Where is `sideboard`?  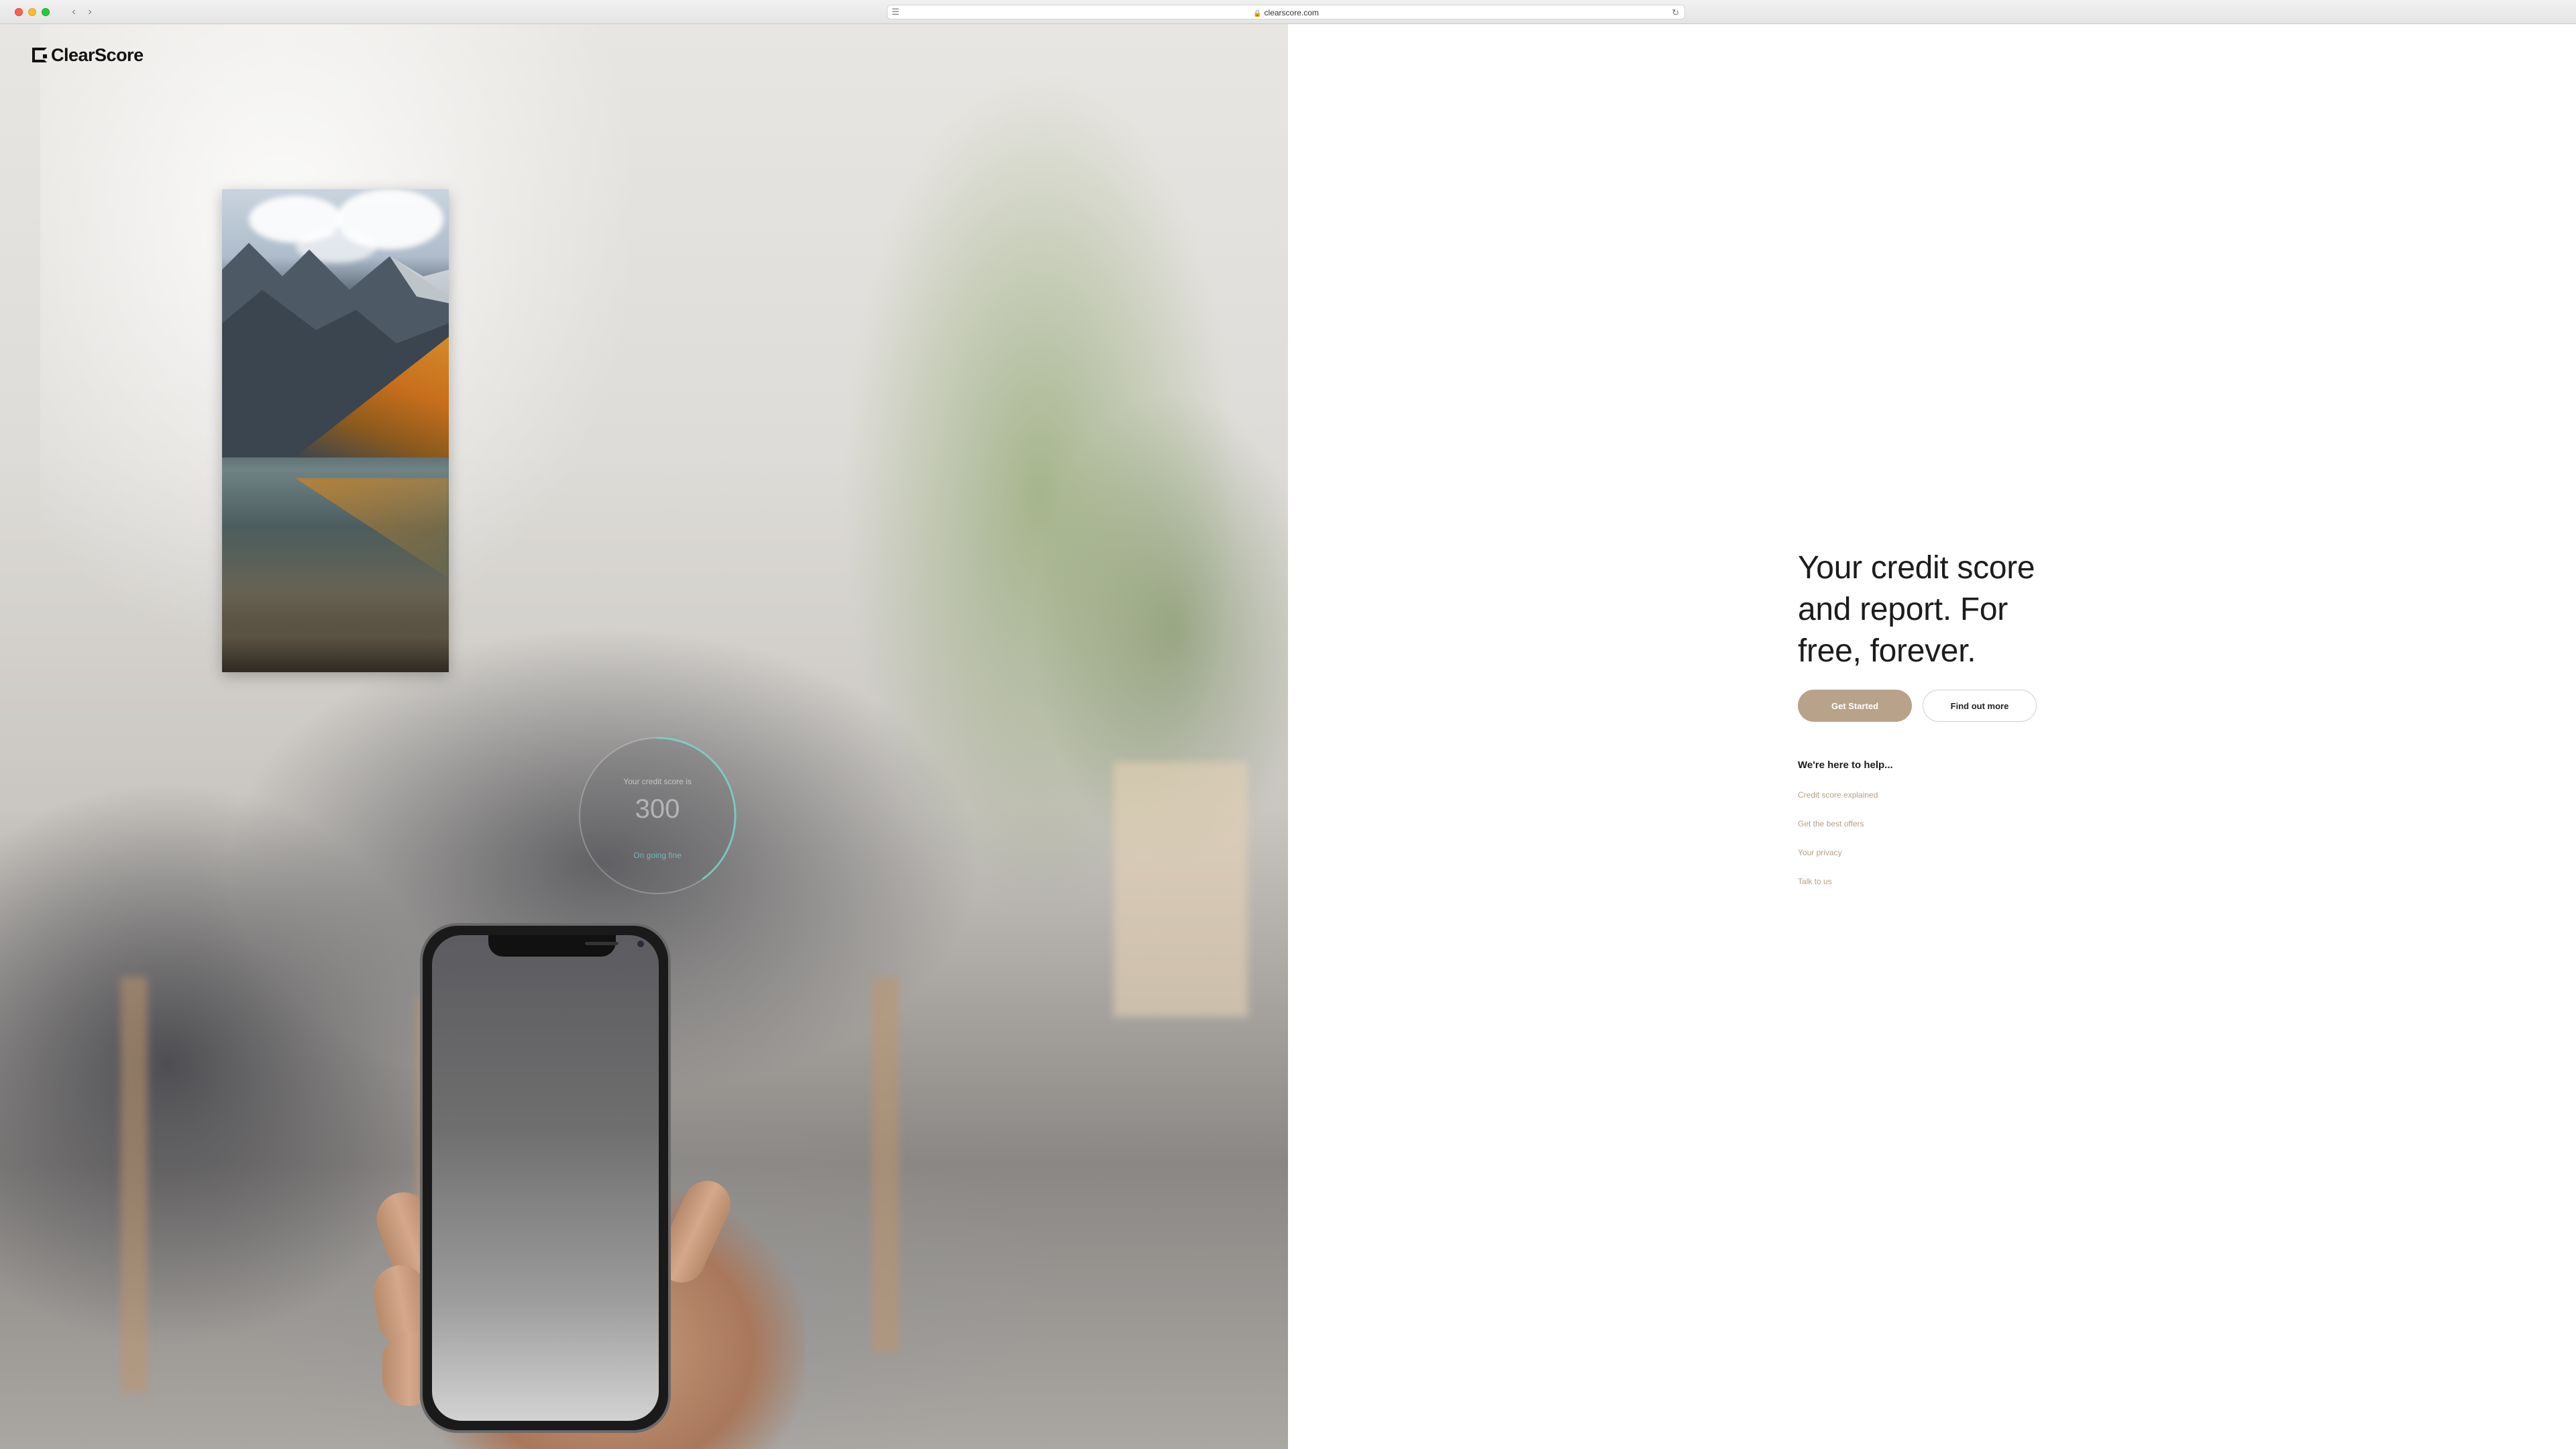 sideboard is located at coordinates (1181, 889).